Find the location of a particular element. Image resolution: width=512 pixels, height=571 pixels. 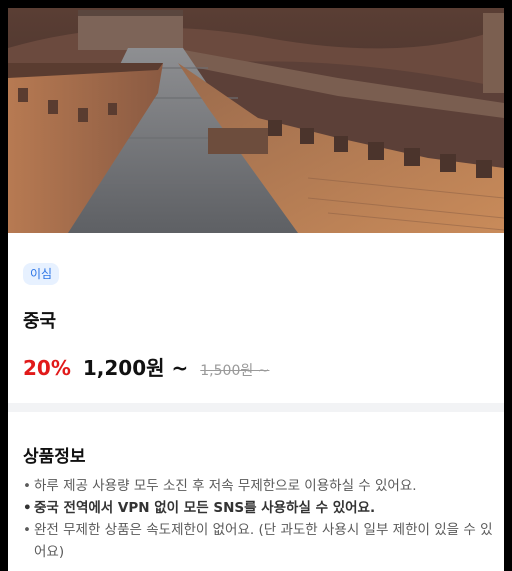

product-name: 중국 is located at coordinates (40, 321).